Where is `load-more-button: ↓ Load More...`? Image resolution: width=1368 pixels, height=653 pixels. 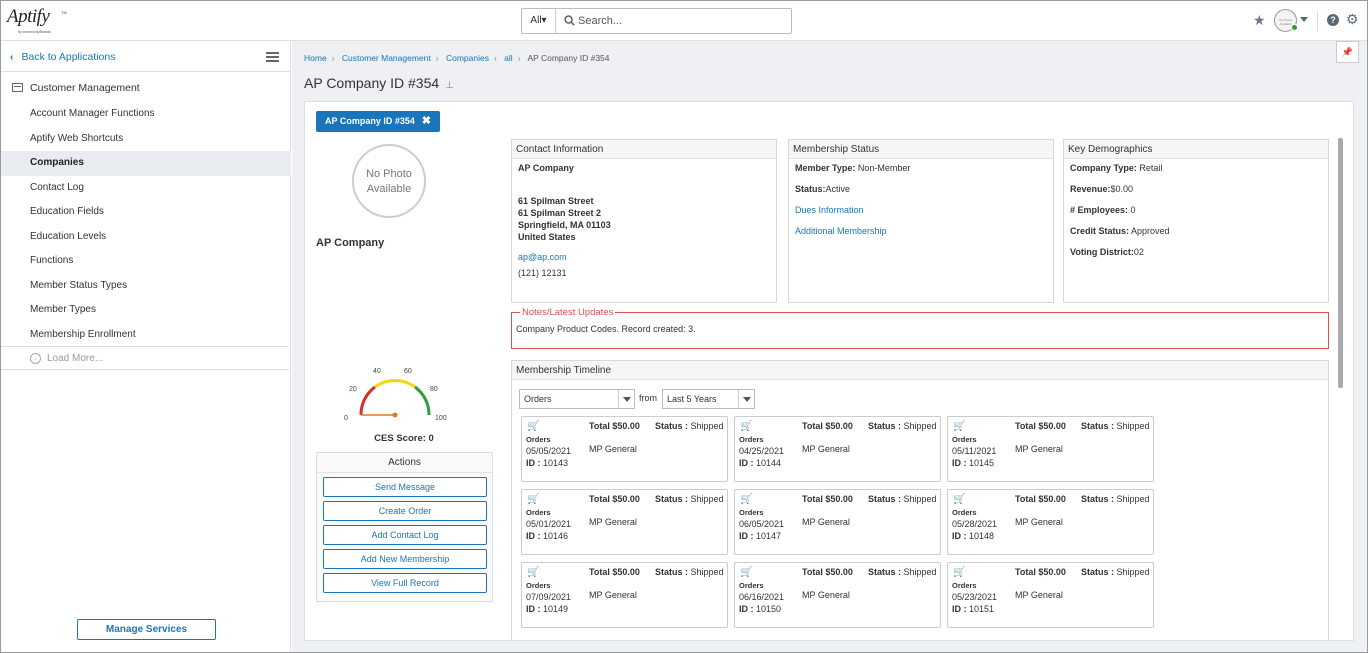 load-more-button: ↓ Load More... is located at coordinates (145, 358).